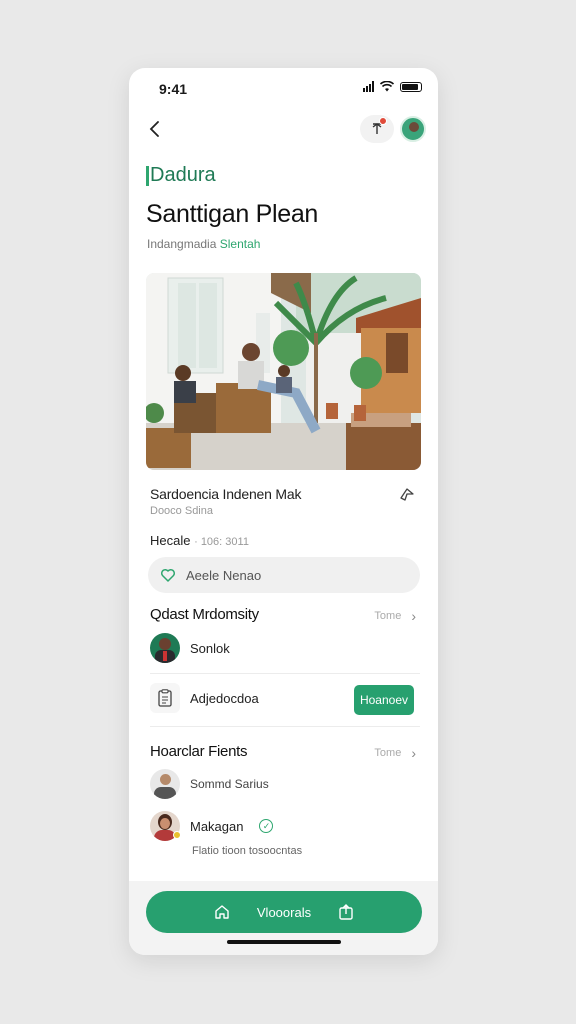 The width and height of the screenshot is (576, 1024). What do you see at coordinates (411, 86) in the screenshot?
I see `battery-icon` at bounding box center [411, 86].